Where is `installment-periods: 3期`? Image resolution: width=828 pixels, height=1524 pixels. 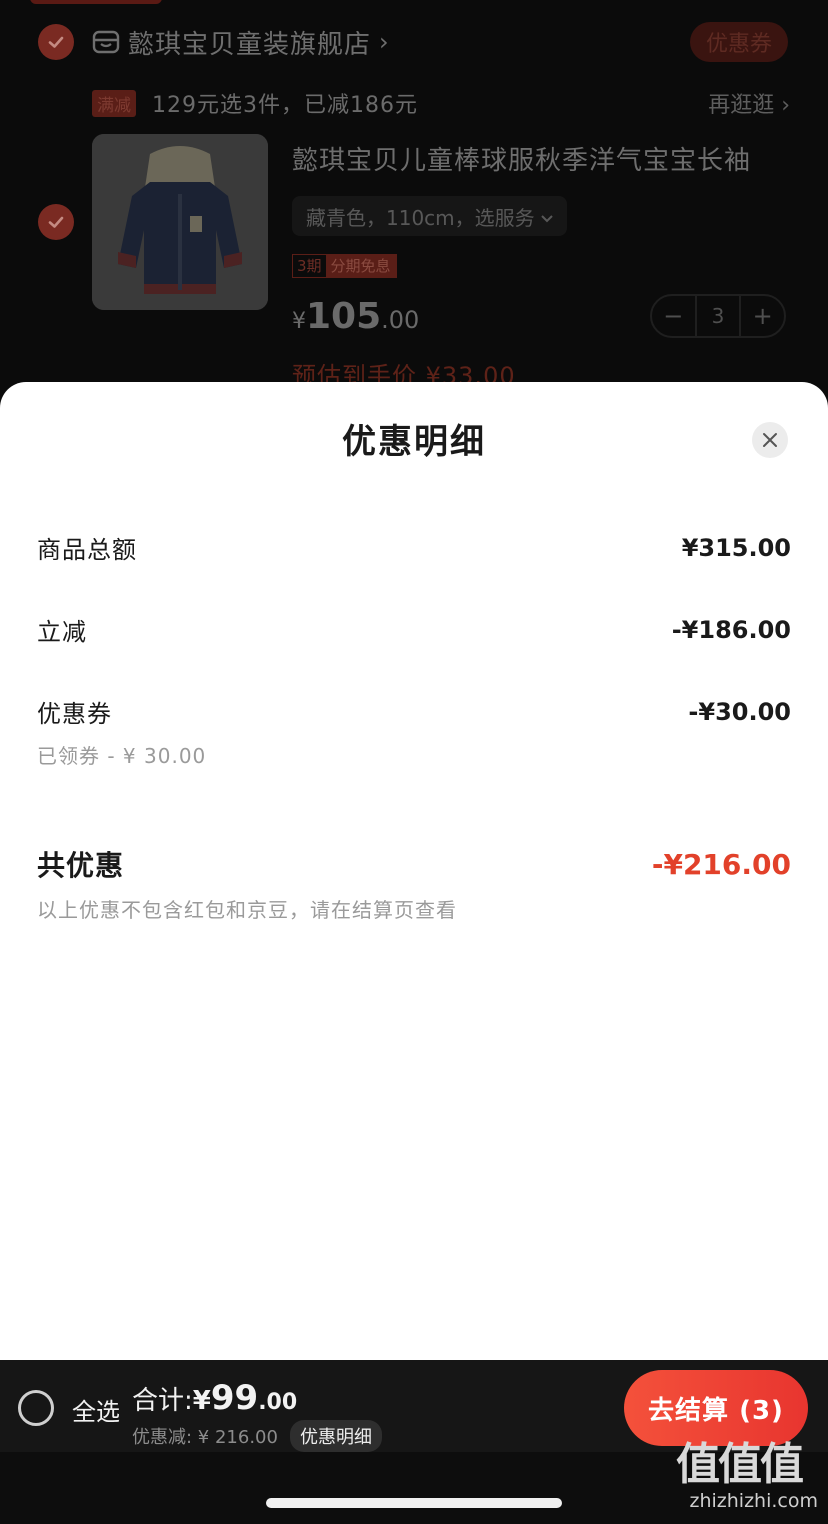
installment-periods: 3期 is located at coordinates (309, 266).